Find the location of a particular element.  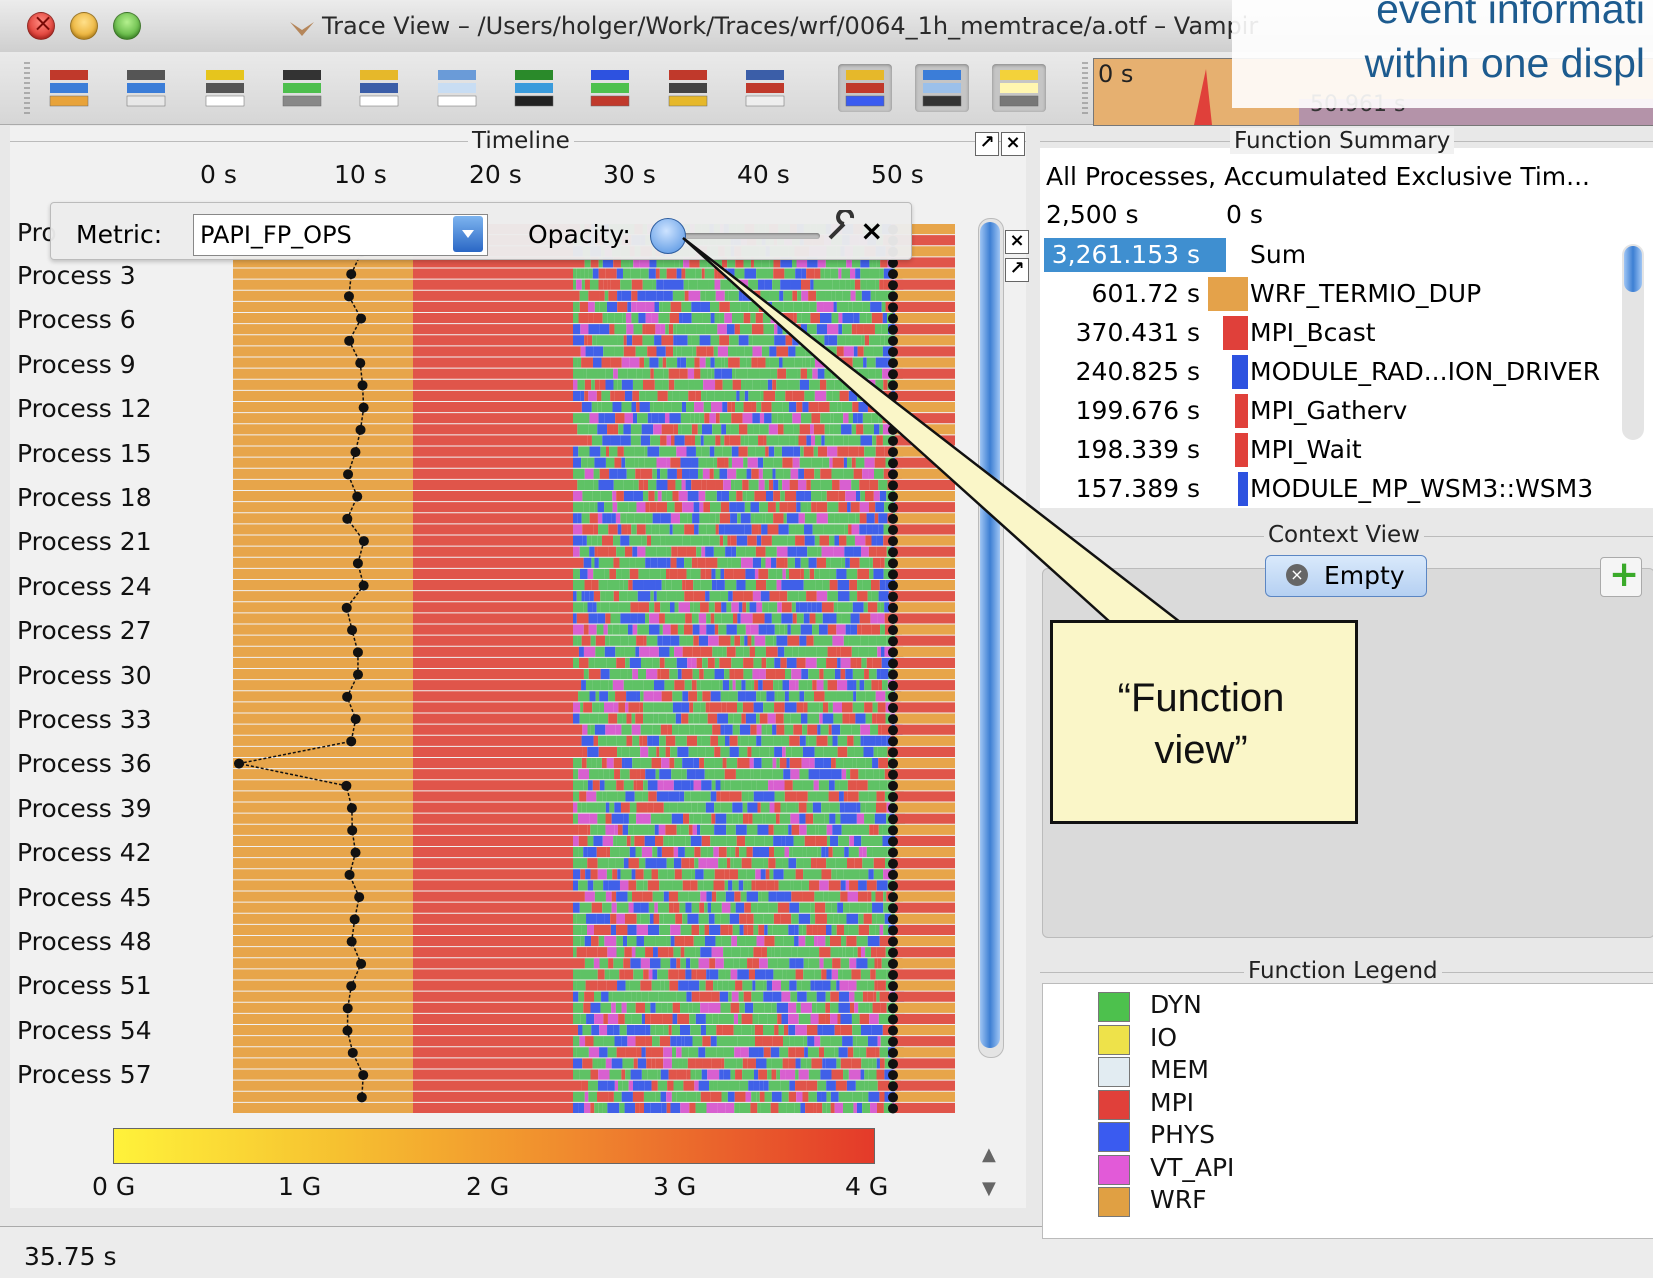

function-summary-row: 157.389 s MODULE_MP_WSM3::WSM3 is located at coordinates (1340, 488).